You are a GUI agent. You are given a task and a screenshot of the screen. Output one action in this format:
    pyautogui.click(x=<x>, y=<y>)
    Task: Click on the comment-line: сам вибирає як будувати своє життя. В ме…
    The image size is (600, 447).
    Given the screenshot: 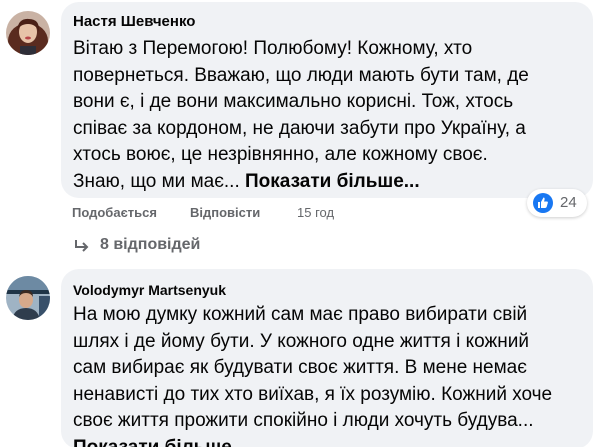 What is the action you would take?
    pyautogui.click(x=300, y=367)
    